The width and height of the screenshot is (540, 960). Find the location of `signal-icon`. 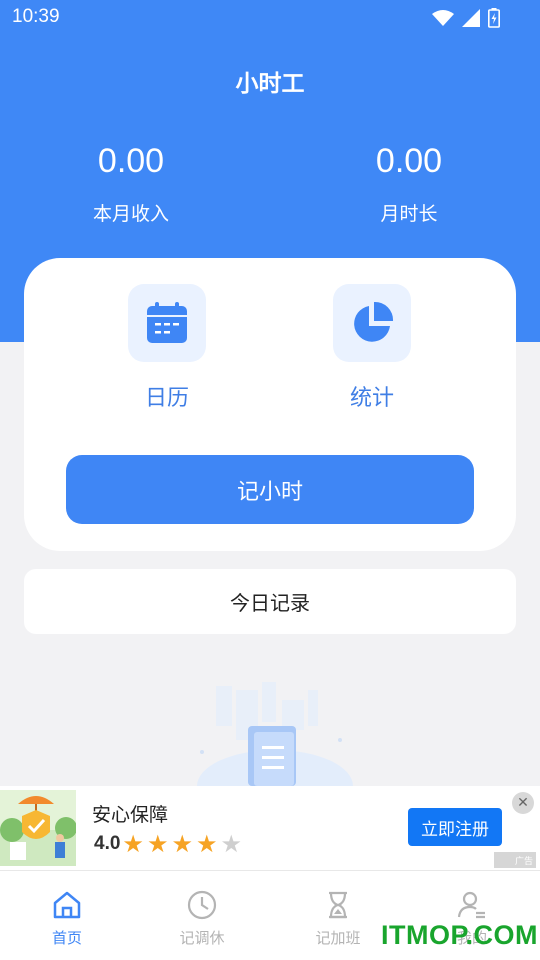

signal-icon is located at coordinates (471, 18).